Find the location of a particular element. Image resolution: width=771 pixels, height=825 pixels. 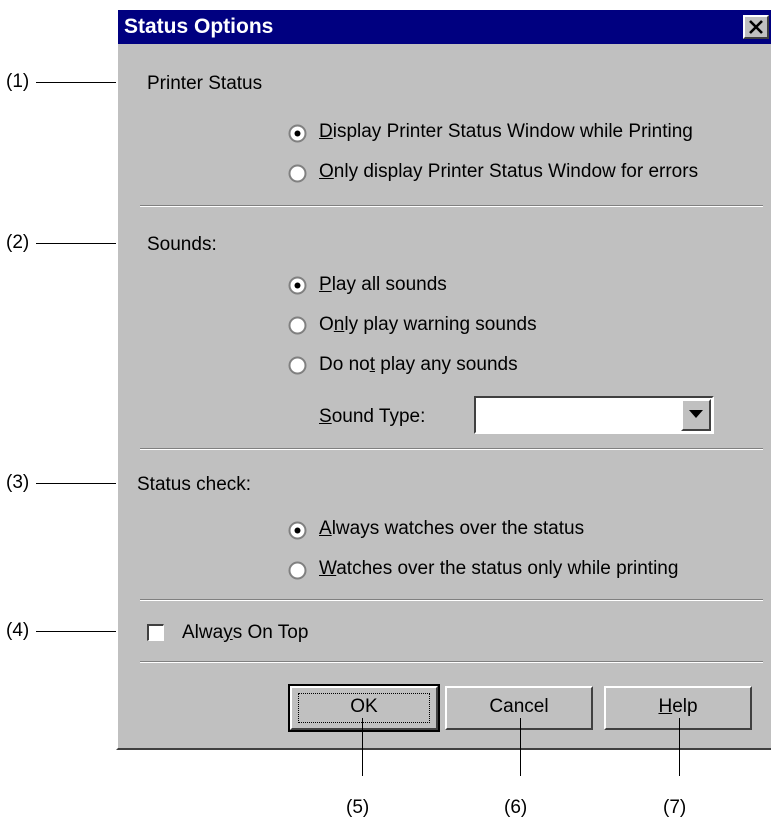

always-on-top-label: Always On Top is located at coordinates (245, 633).